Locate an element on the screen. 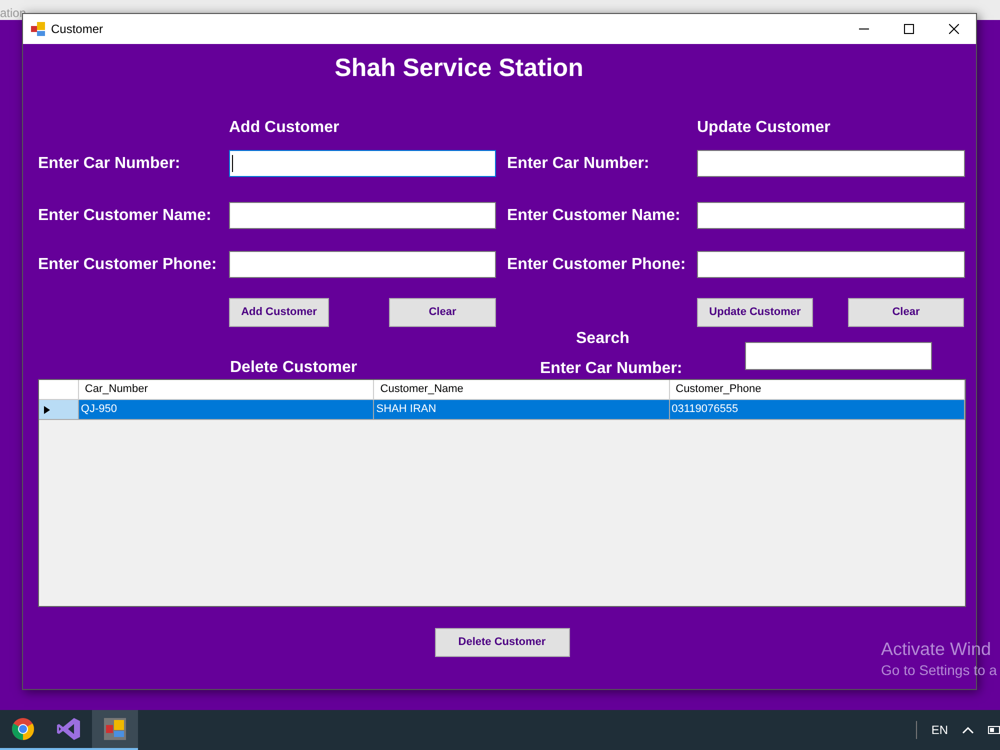 This screenshot has height=750, width=1000. search-heading: Search is located at coordinates (603, 339).